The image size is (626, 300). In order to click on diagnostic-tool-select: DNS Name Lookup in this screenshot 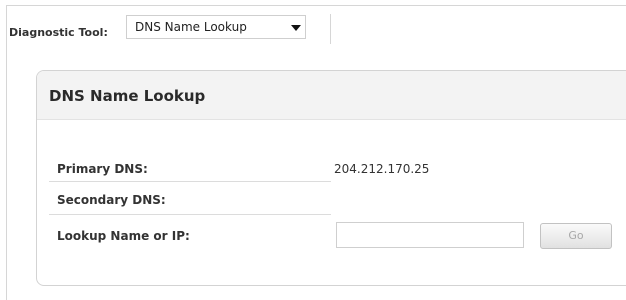, I will do `click(216, 27)`.